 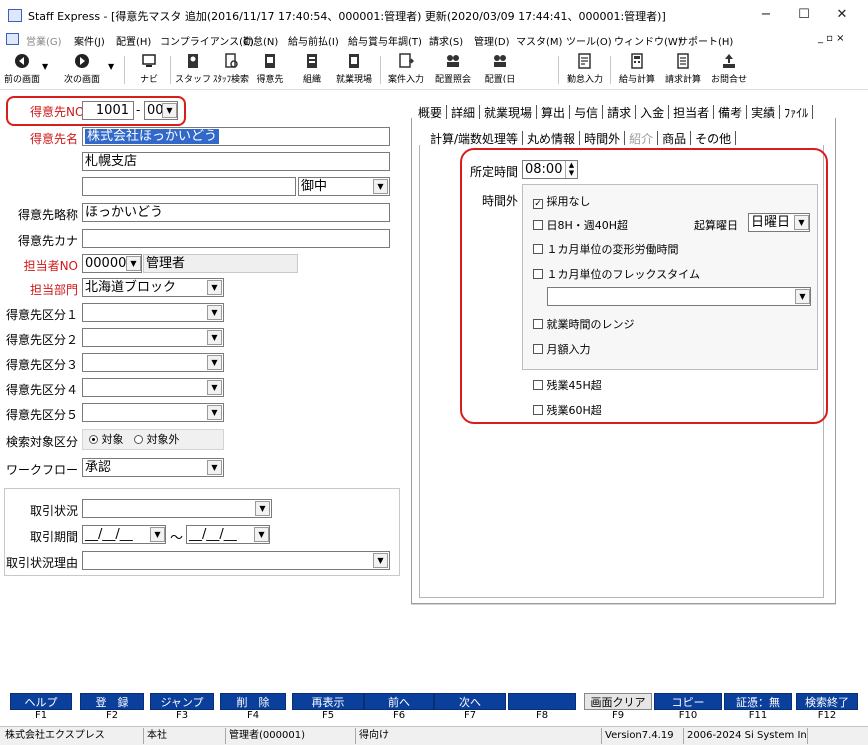 What do you see at coordinates (82, 69) in the screenshot?
I see `forward-button: 次の画面` at bounding box center [82, 69].